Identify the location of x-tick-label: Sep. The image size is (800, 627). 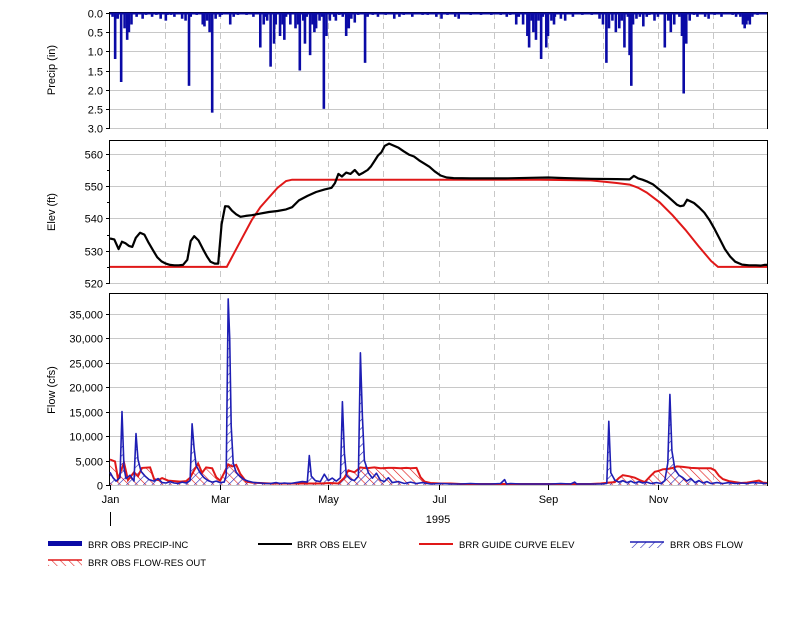
(549, 500).